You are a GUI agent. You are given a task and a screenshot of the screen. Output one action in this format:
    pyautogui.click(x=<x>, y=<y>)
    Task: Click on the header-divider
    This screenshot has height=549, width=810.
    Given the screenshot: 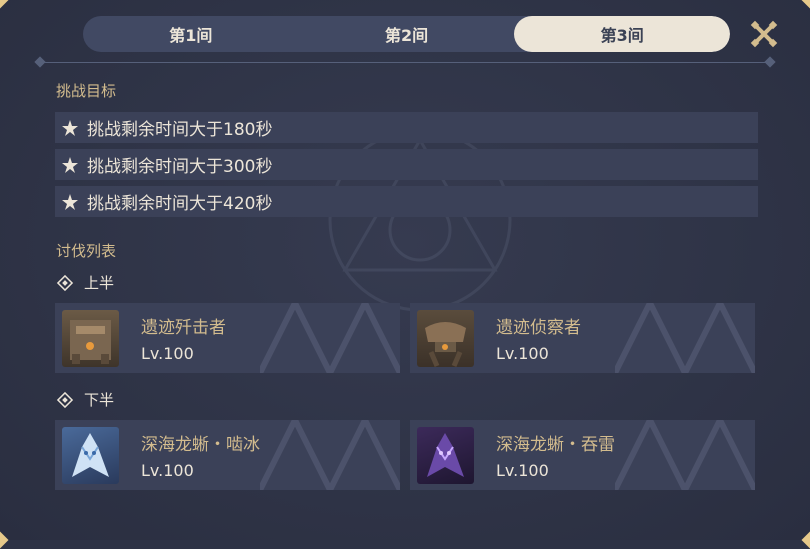 What is the action you would take?
    pyautogui.click(x=405, y=62)
    